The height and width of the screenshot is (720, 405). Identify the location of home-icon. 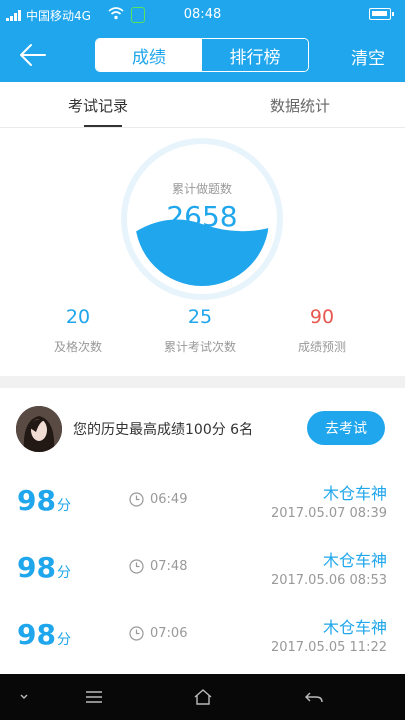
(203, 697).